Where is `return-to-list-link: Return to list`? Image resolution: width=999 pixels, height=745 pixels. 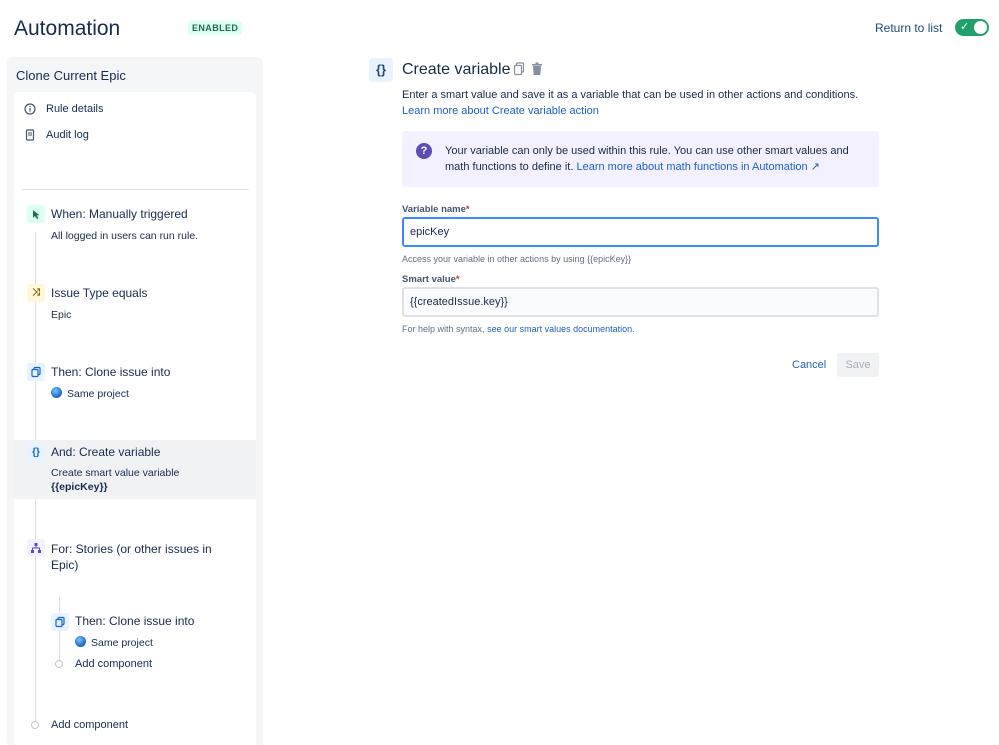
return-to-list-link: Return to list is located at coordinates (908, 28).